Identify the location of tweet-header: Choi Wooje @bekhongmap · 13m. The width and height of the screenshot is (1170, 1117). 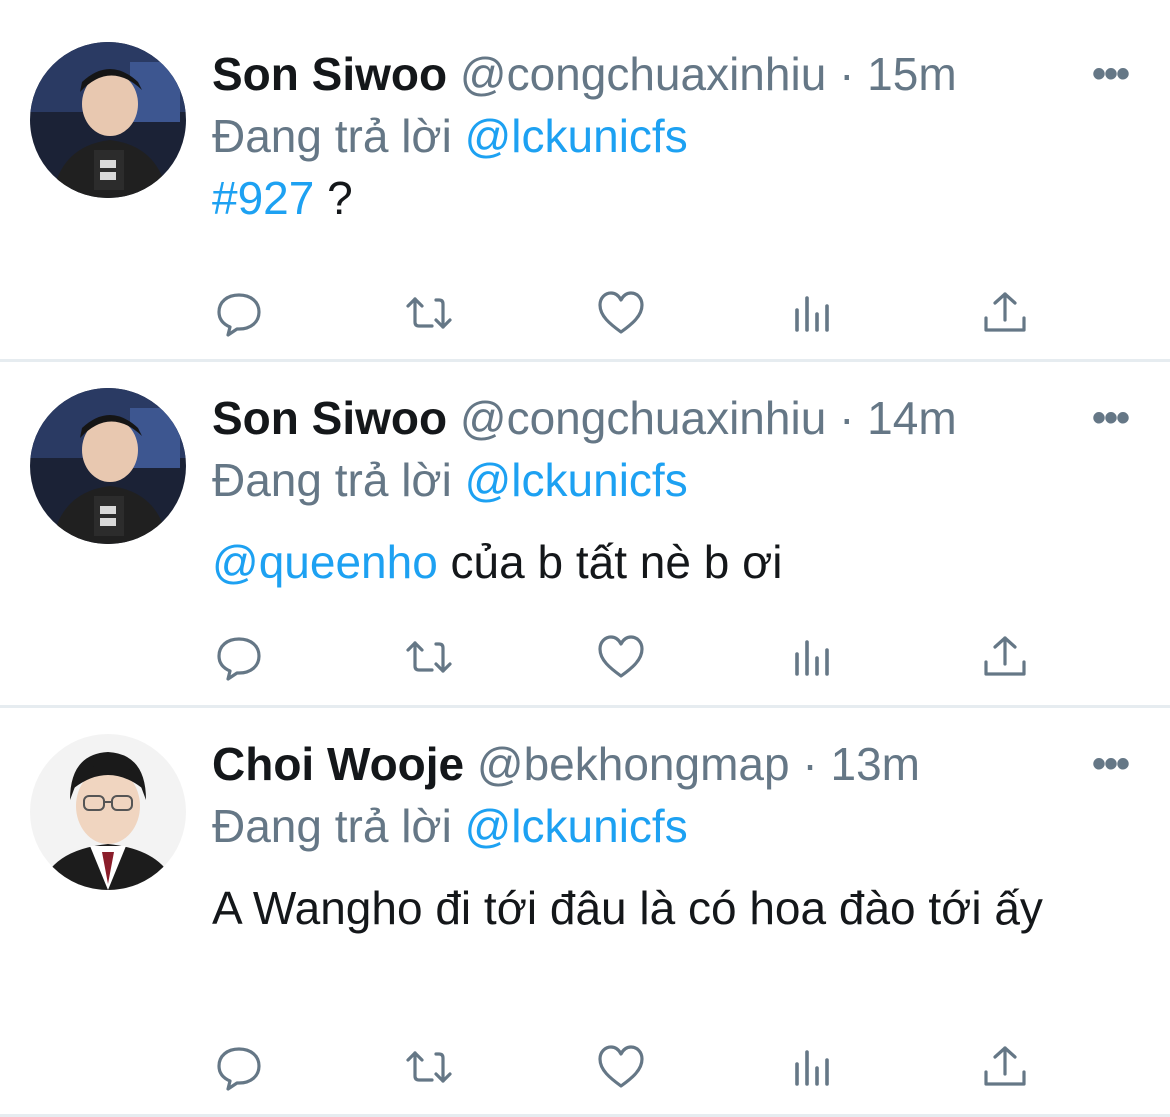
(566, 764).